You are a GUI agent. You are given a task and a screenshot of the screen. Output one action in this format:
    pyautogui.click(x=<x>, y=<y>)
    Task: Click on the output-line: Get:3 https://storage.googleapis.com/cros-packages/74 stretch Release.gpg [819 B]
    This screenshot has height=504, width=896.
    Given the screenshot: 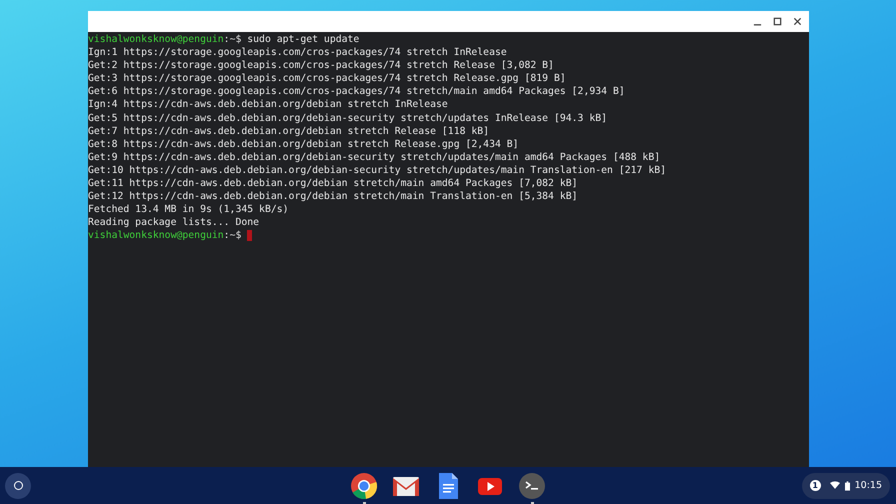 What is the action you would take?
    pyautogui.click(x=327, y=79)
    